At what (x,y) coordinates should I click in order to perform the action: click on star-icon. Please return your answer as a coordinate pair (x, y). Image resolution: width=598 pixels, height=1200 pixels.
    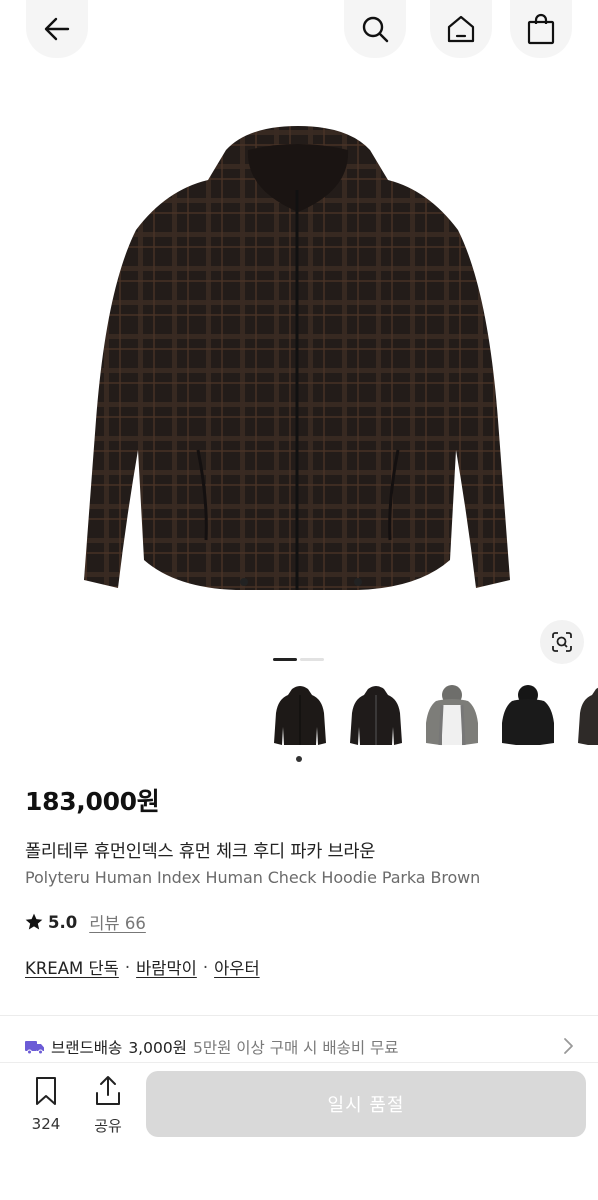
    Looking at the image, I should click on (34, 921).